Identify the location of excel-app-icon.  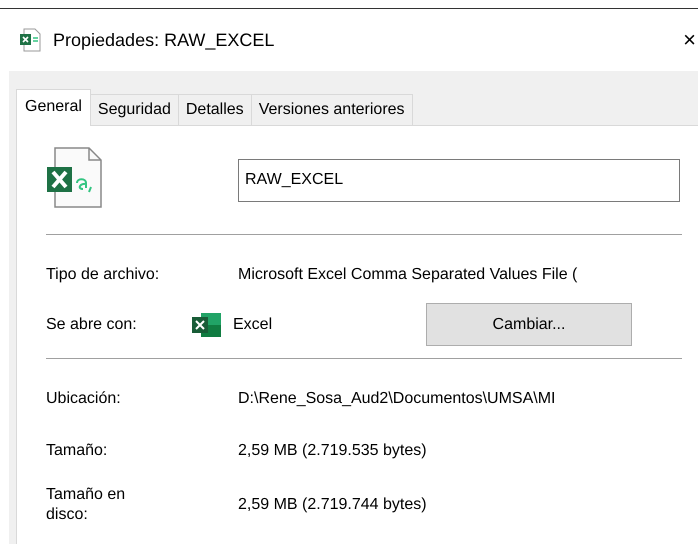
(207, 324).